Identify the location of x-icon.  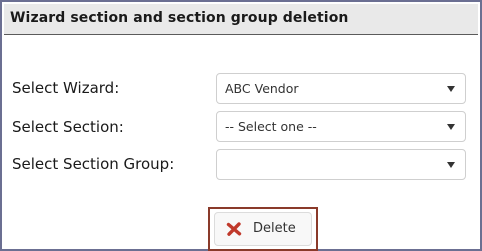
(234, 229).